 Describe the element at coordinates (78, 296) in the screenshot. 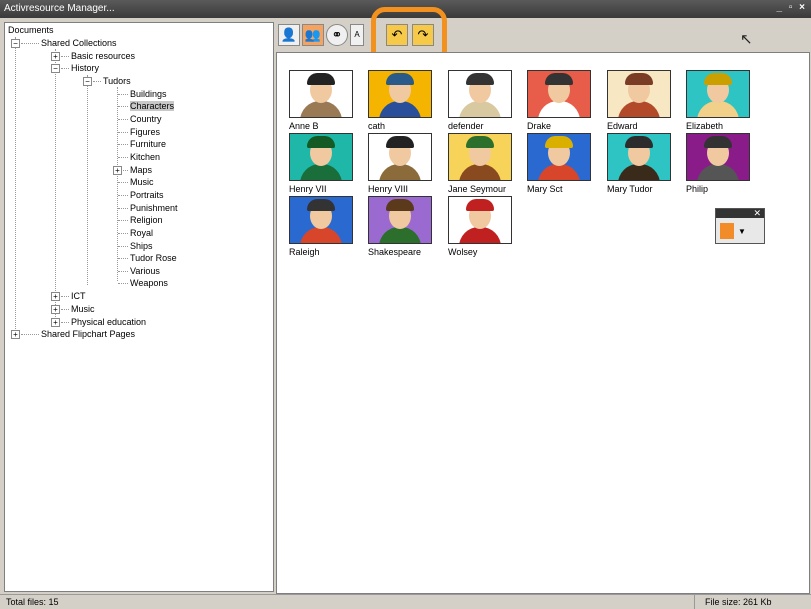

I see `tree-item-ict: ICT` at that location.